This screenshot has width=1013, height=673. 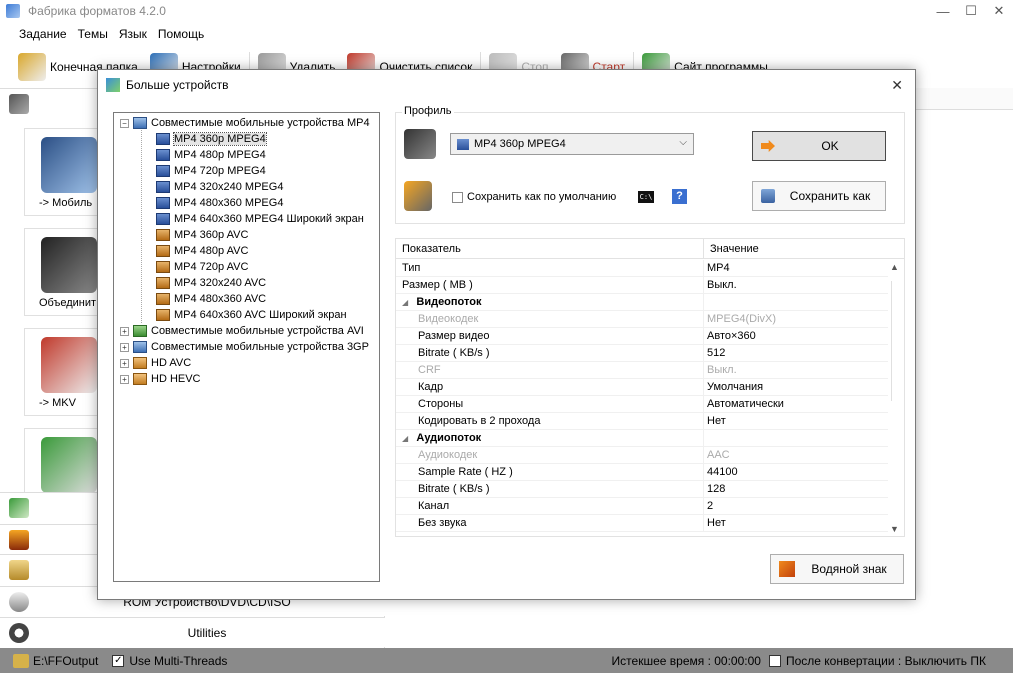 I want to click on menu-bar: Задание Темы Язык Помощь, so click(x=105, y=34).